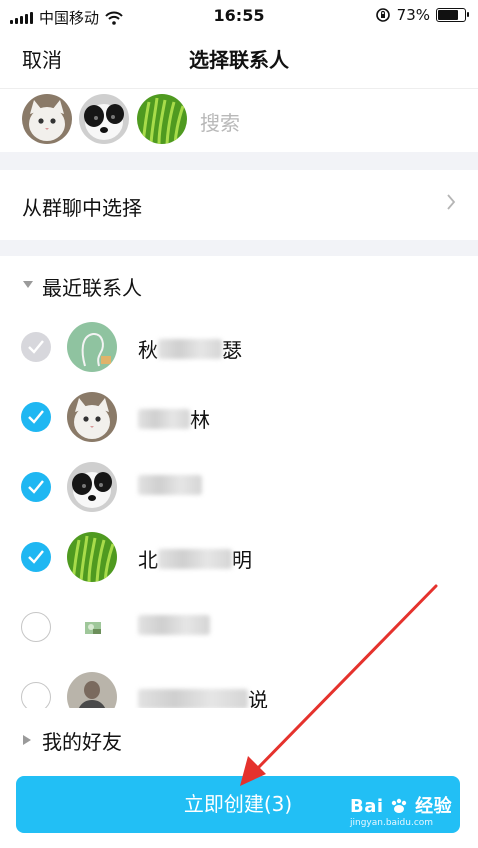  I want to click on watermark-url: jingyan.baidu.com, so click(392, 823).